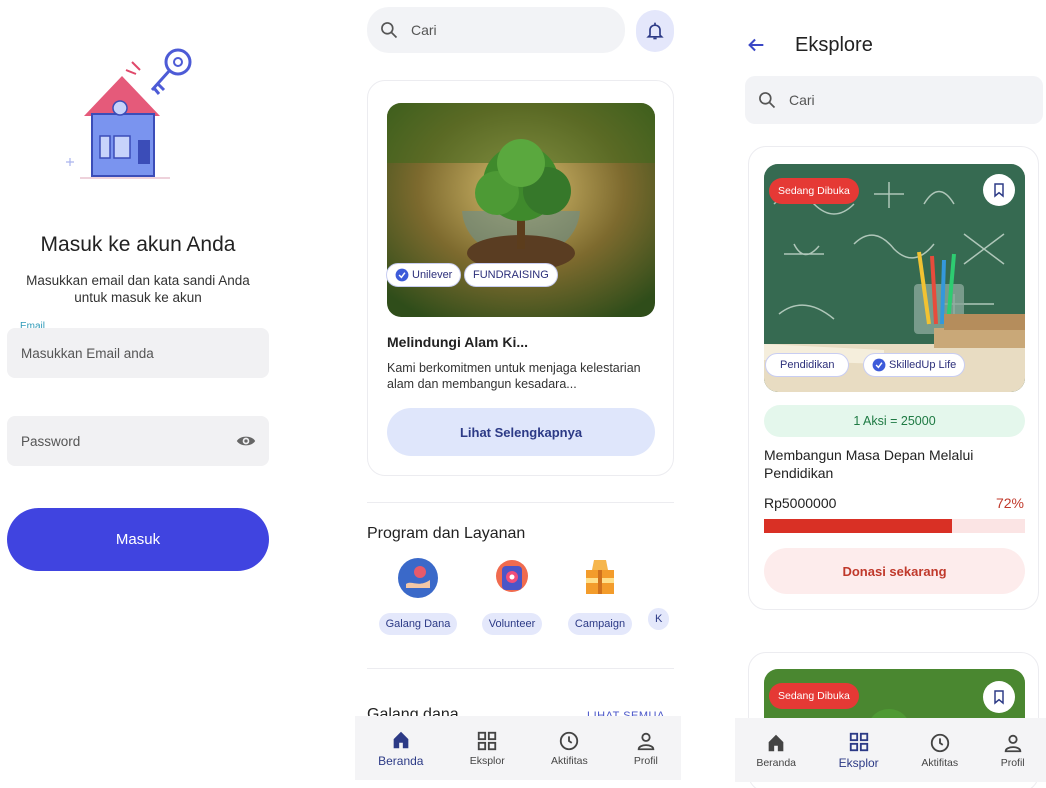 The height and width of the screenshot is (788, 1046). Describe the element at coordinates (600, 595) in the screenshot. I see `service-campaign: Campaign` at that location.